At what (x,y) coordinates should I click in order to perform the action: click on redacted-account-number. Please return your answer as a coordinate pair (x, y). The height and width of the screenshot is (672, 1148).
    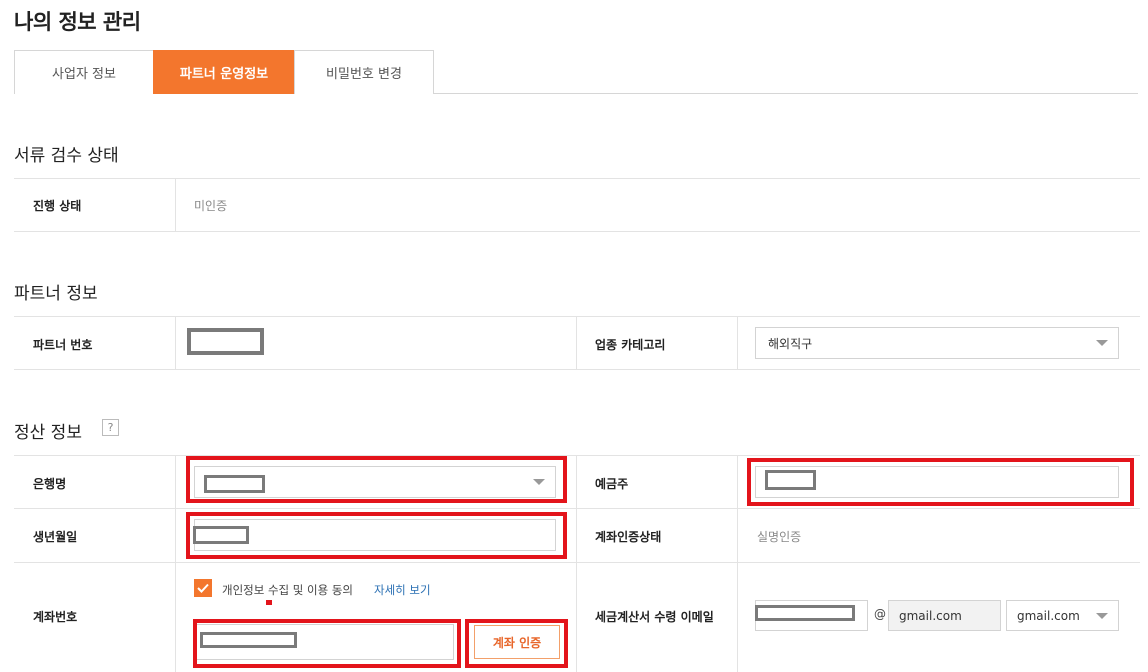
    Looking at the image, I should click on (248, 640).